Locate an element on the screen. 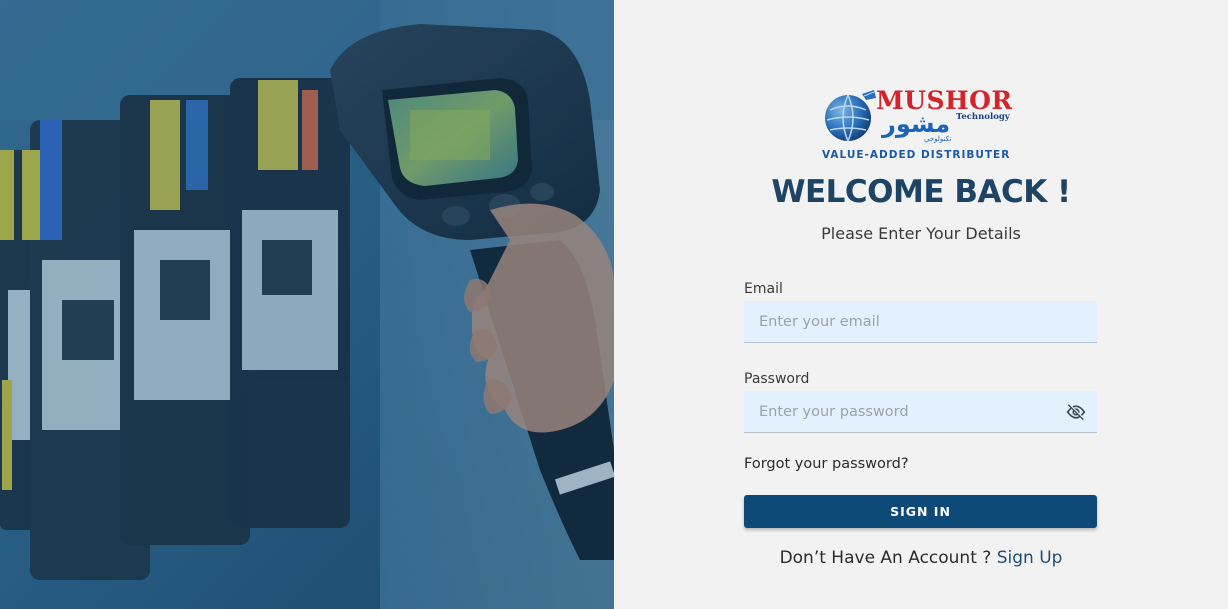 The height and width of the screenshot is (609, 1228). sign-up-link: Sign Up is located at coordinates (1030, 558).